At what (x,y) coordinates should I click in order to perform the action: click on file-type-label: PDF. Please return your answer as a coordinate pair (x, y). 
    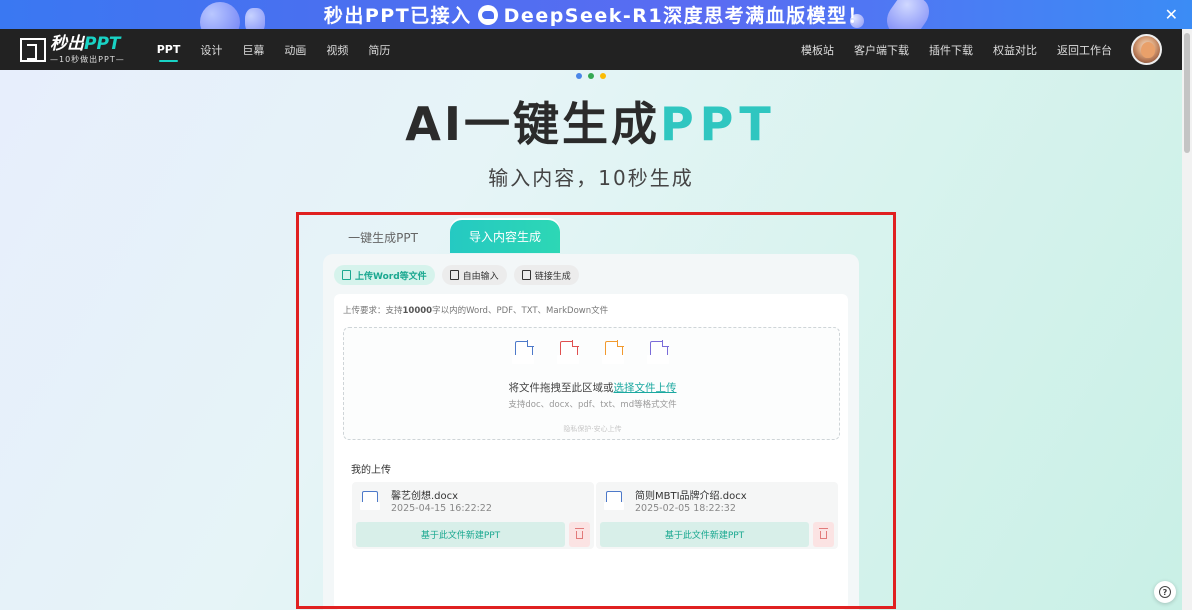
    Looking at the image, I should click on (568, 359).